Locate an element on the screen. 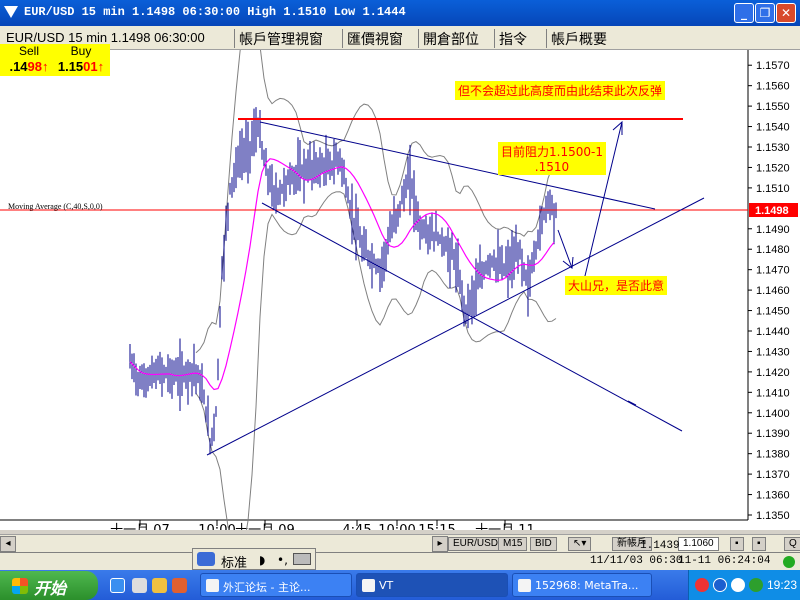 The width and height of the screenshot is (800, 600). soft-keyboard-icon is located at coordinates (302, 559).